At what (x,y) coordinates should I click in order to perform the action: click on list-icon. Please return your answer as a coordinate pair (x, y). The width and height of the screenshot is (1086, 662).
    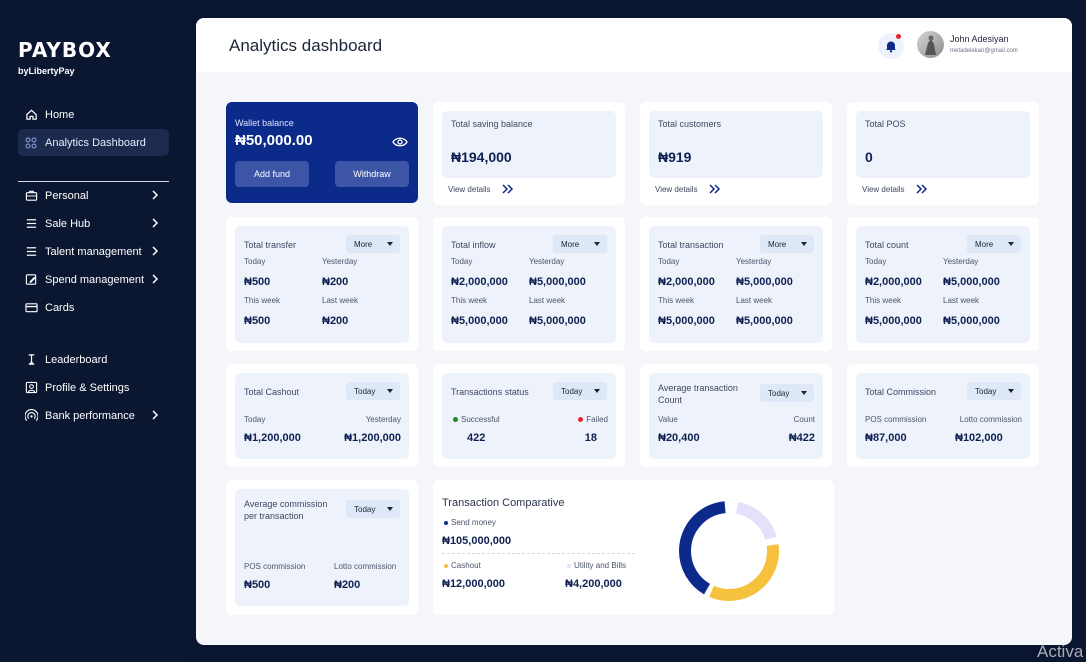
    Looking at the image, I should click on (31, 252).